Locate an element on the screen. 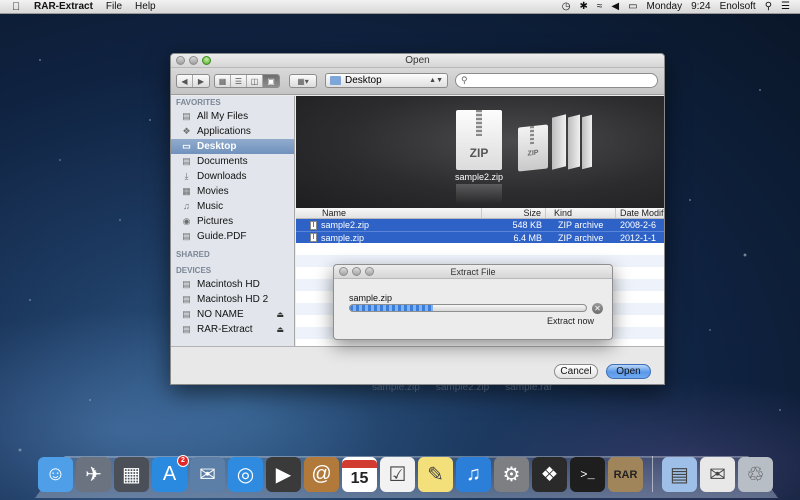  icon-view-button: ▦ is located at coordinates (223, 81).